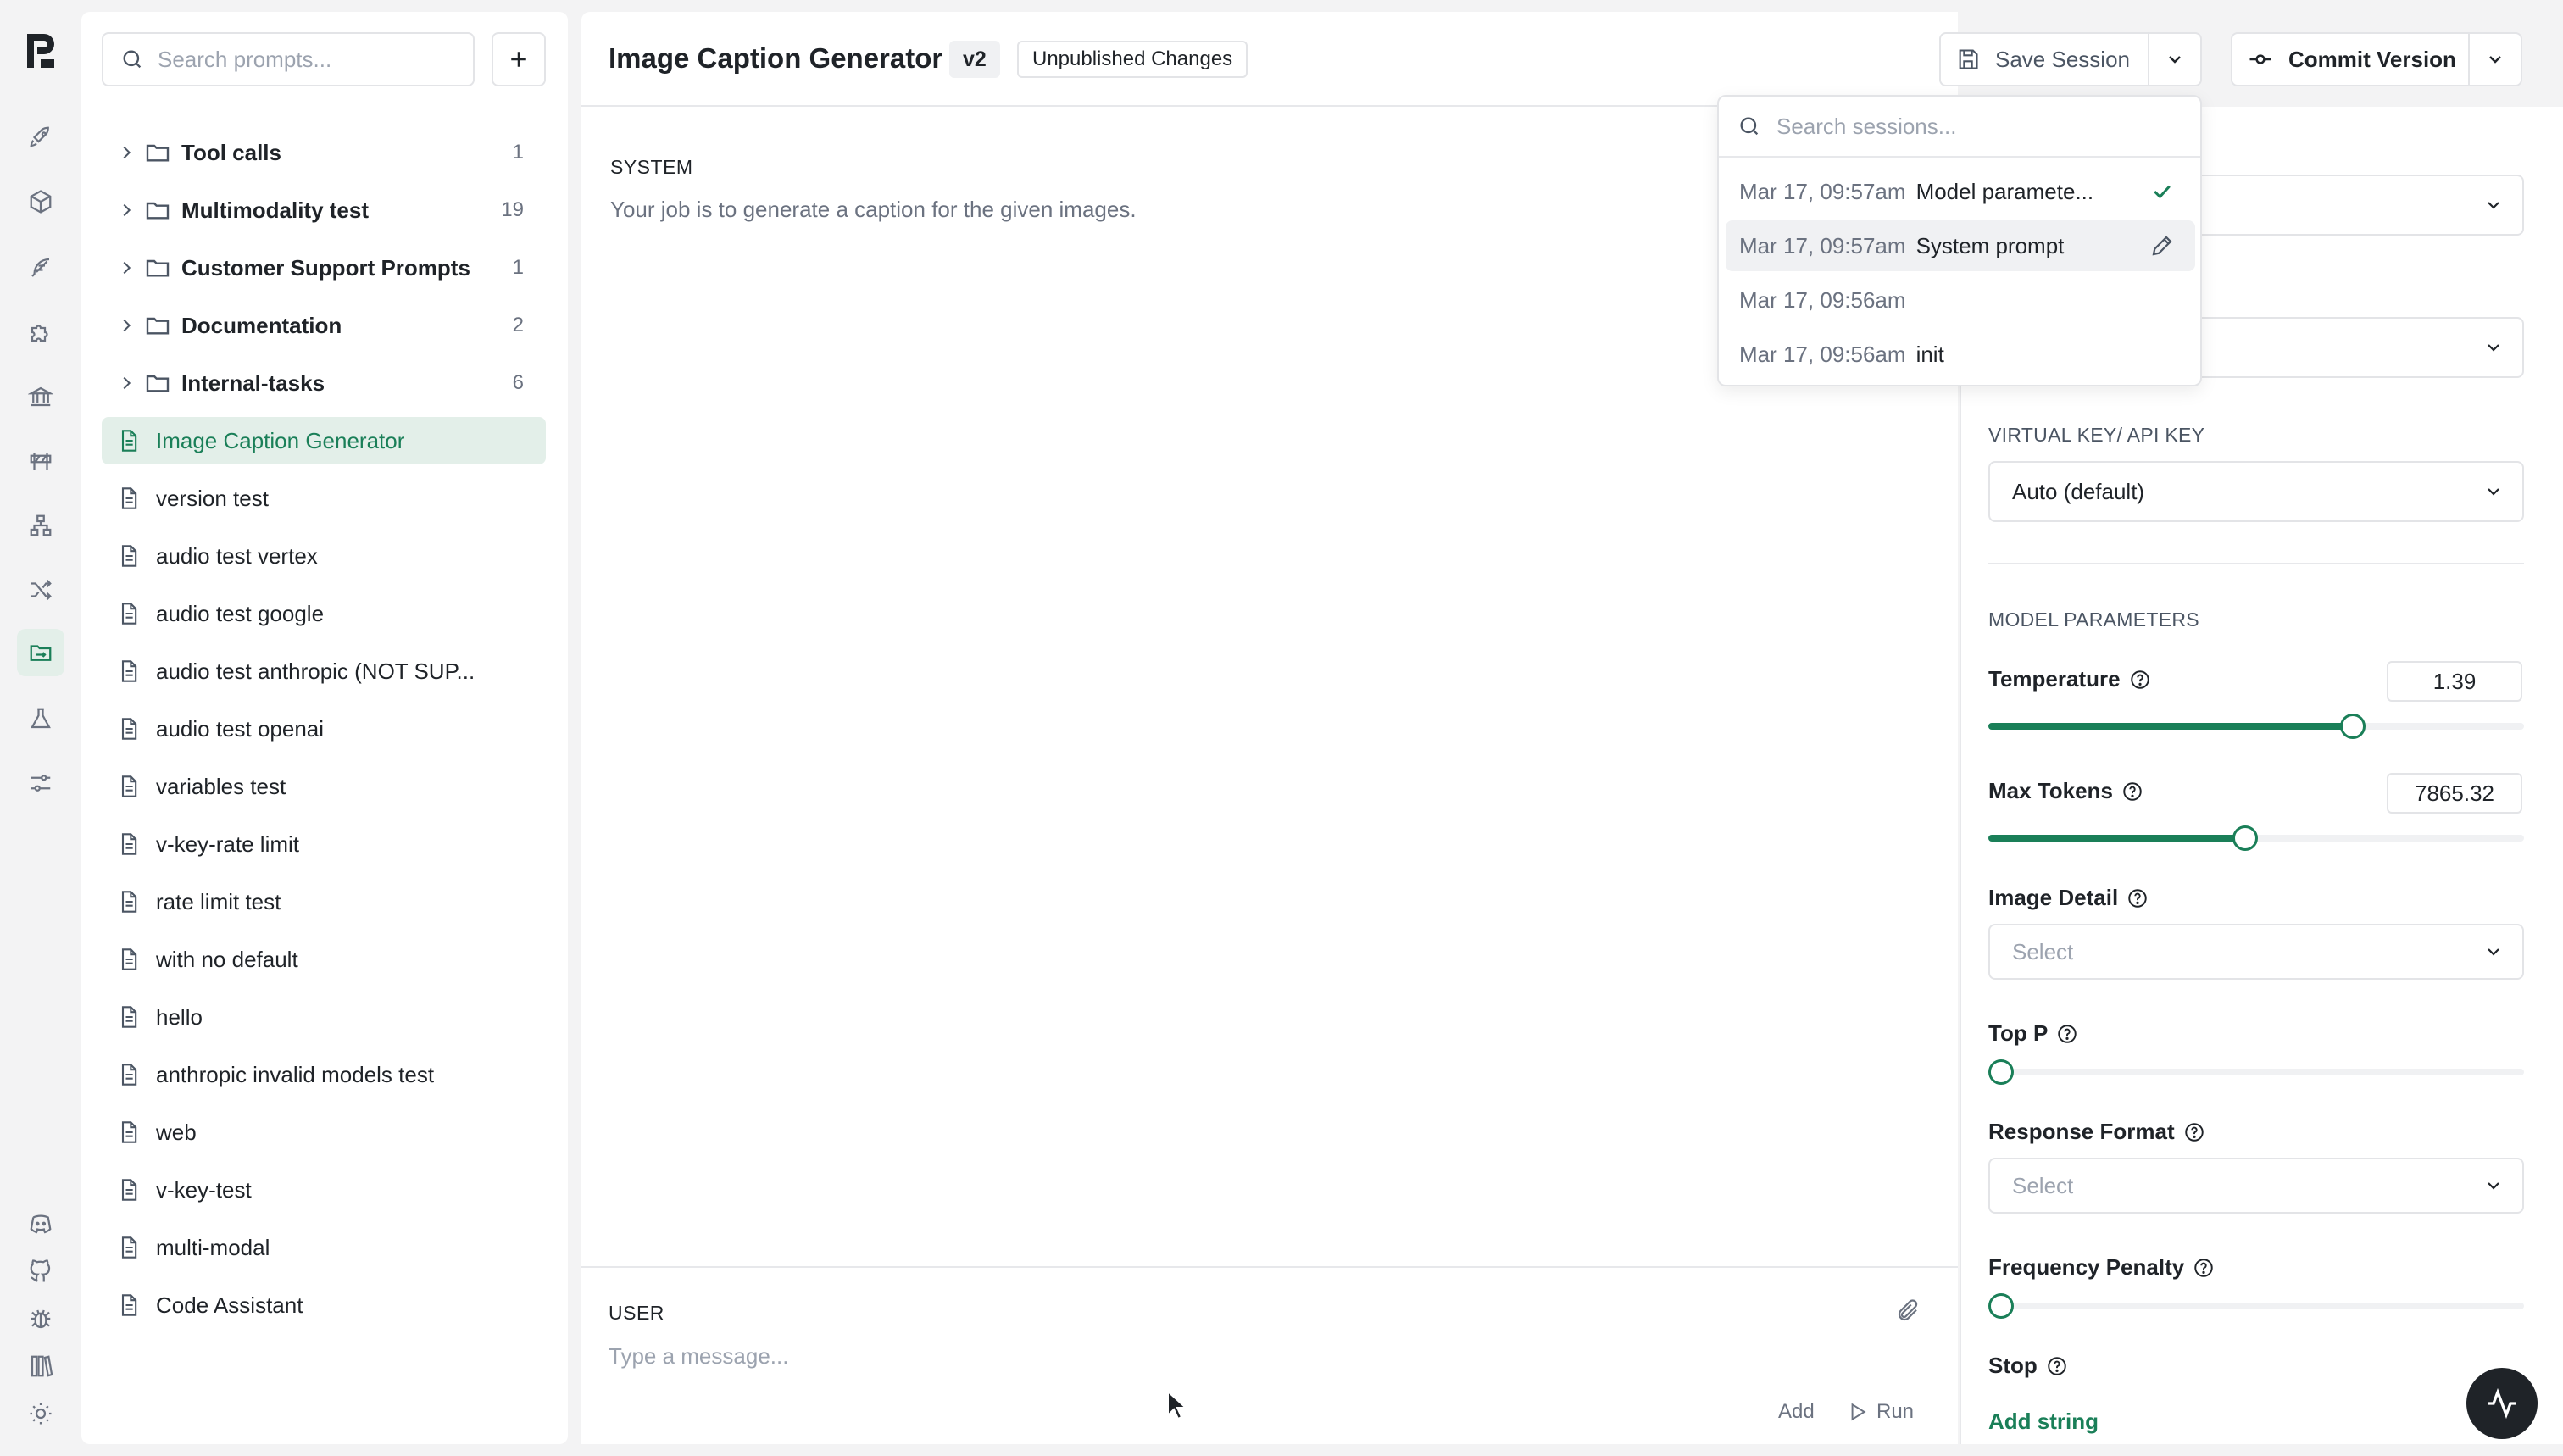 The height and width of the screenshot is (1456, 2563). What do you see at coordinates (253, 383) in the screenshot?
I see `folder-name: Internal-tasks` at bounding box center [253, 383].